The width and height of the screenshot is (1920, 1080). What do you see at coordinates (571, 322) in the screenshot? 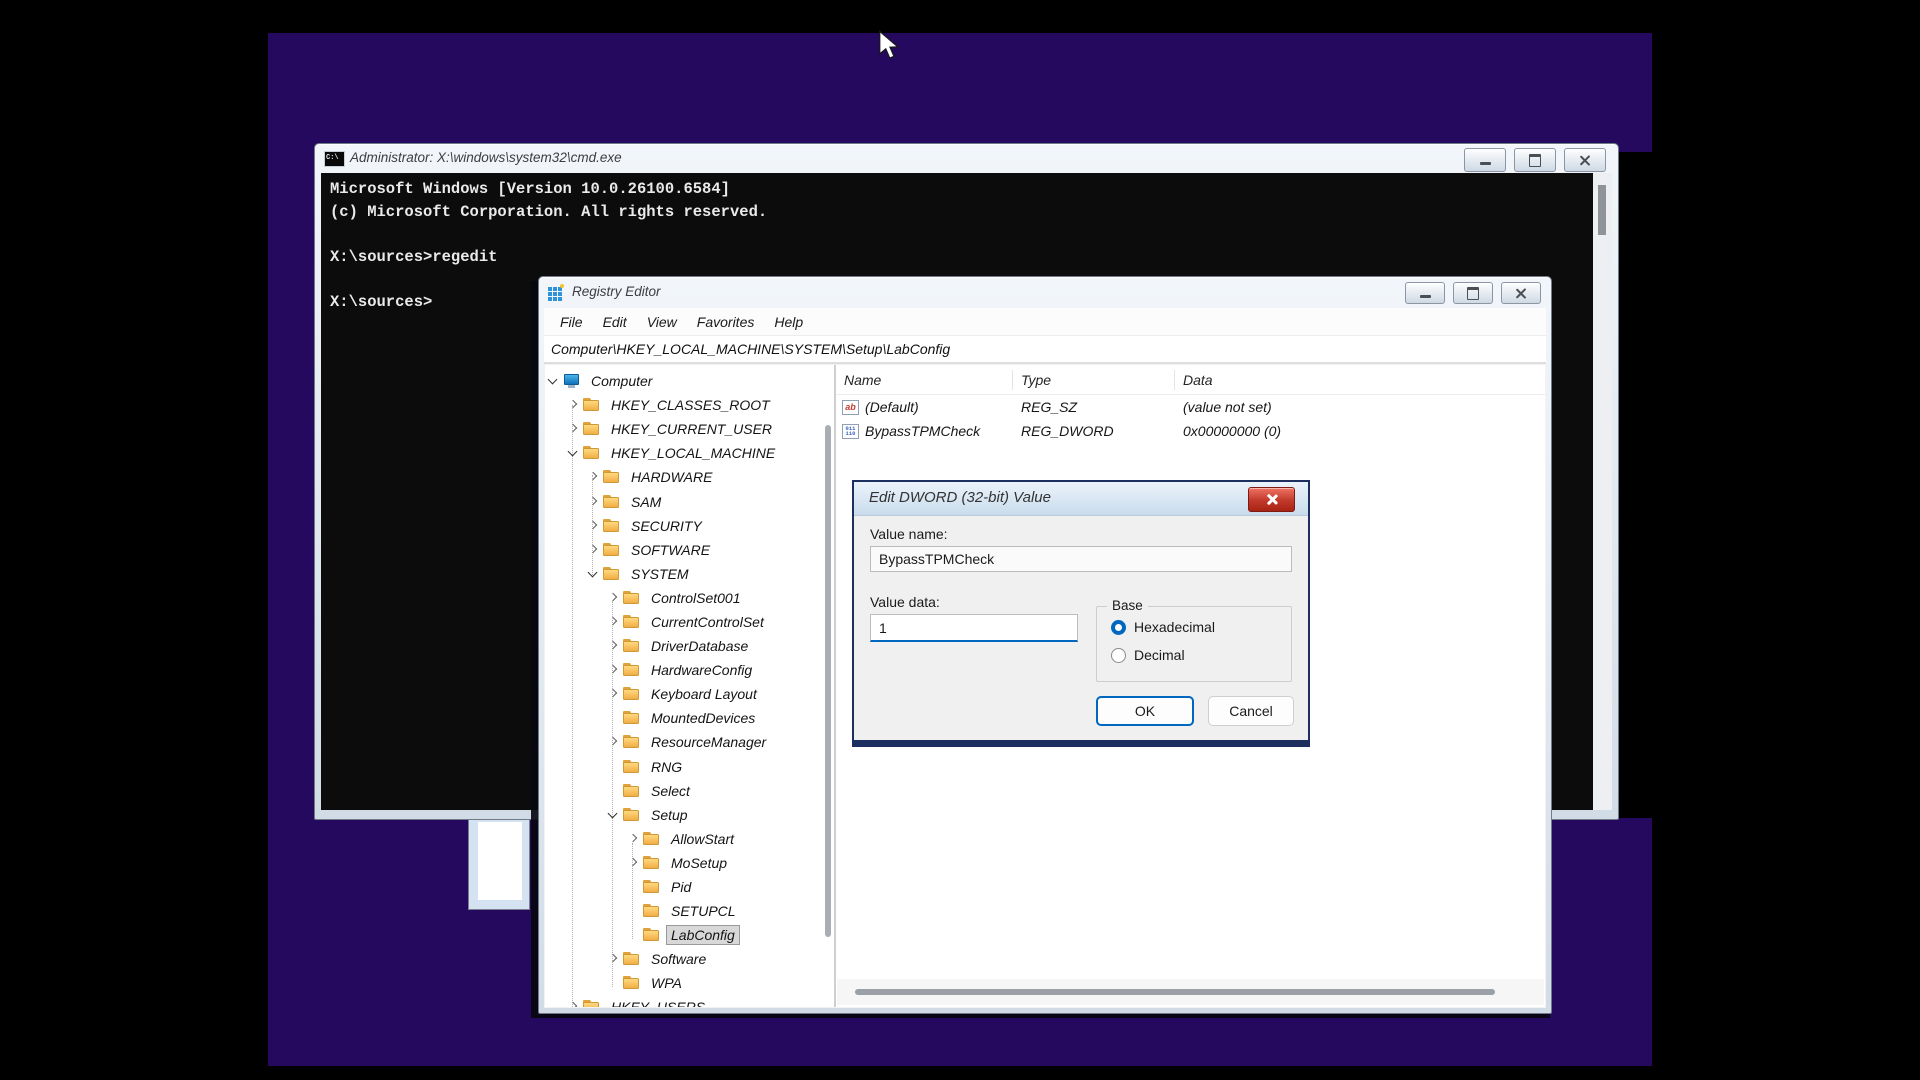
I see `menu-file: File` at bounding box center [571, 322].